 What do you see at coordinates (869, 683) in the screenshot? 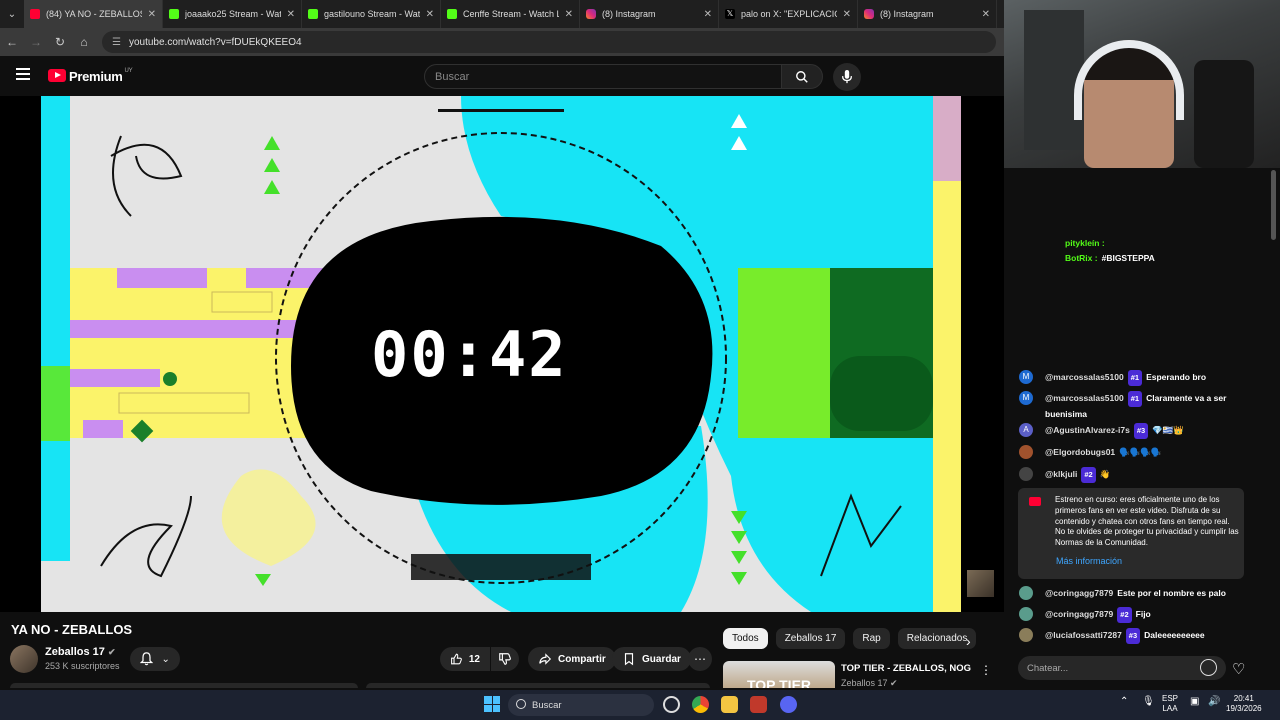
I see `recommended-channel: Zeballos 17 ✔` at bounding box center [869, 683].